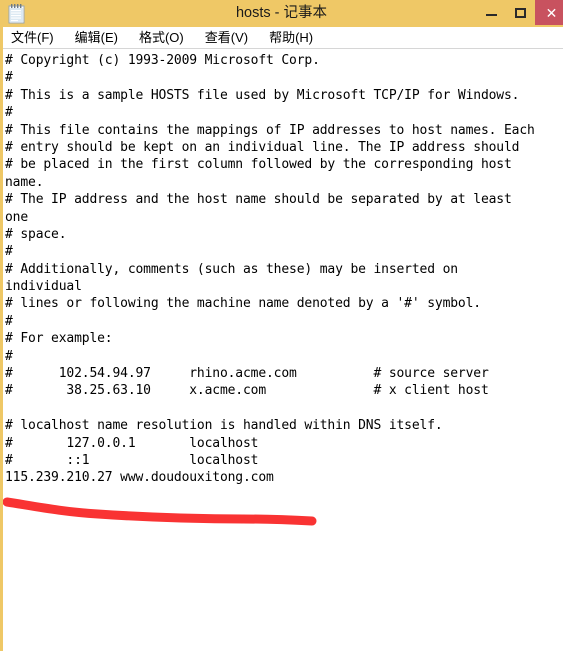 This screenshot has width=563, height=651. I want to click on document-line: # 127.0.0.1 localhost, so click(132, 443).